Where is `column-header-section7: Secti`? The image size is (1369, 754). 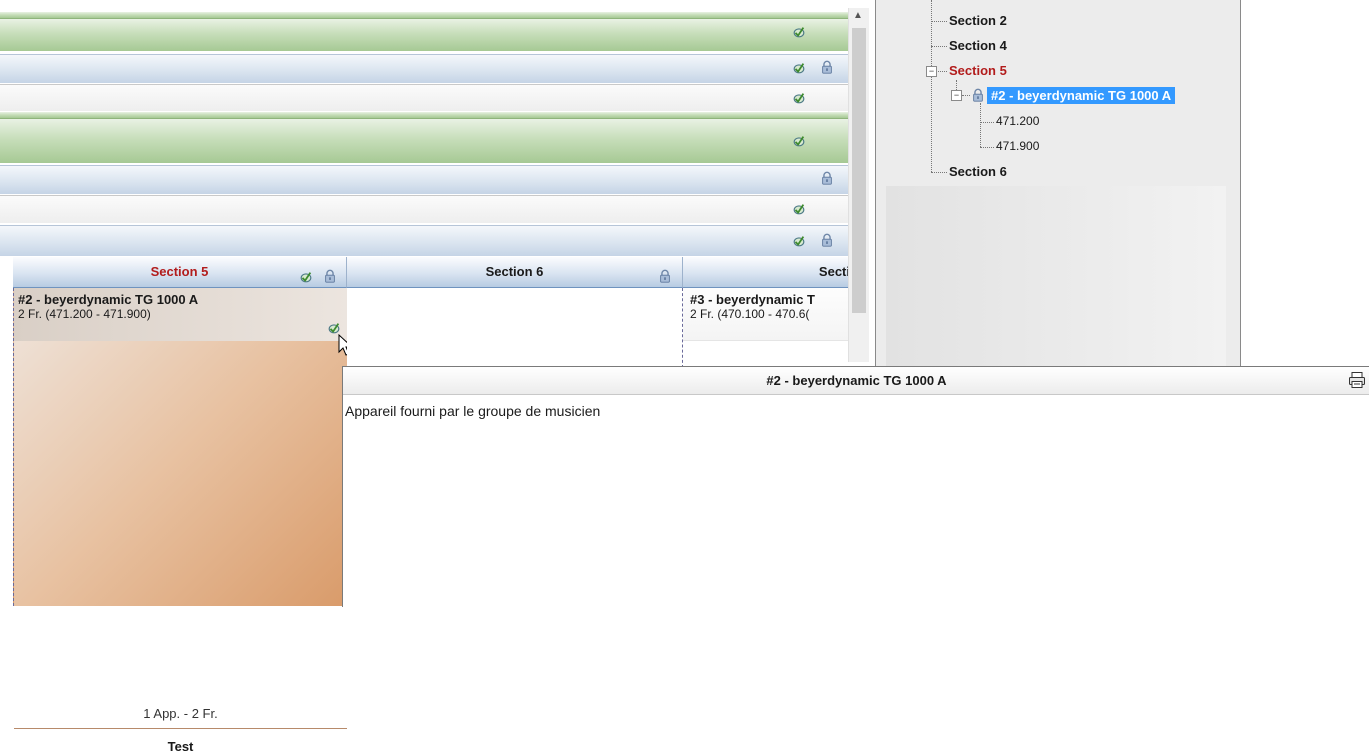 column-header-section7: Secti is located at coordinates (765, 272).